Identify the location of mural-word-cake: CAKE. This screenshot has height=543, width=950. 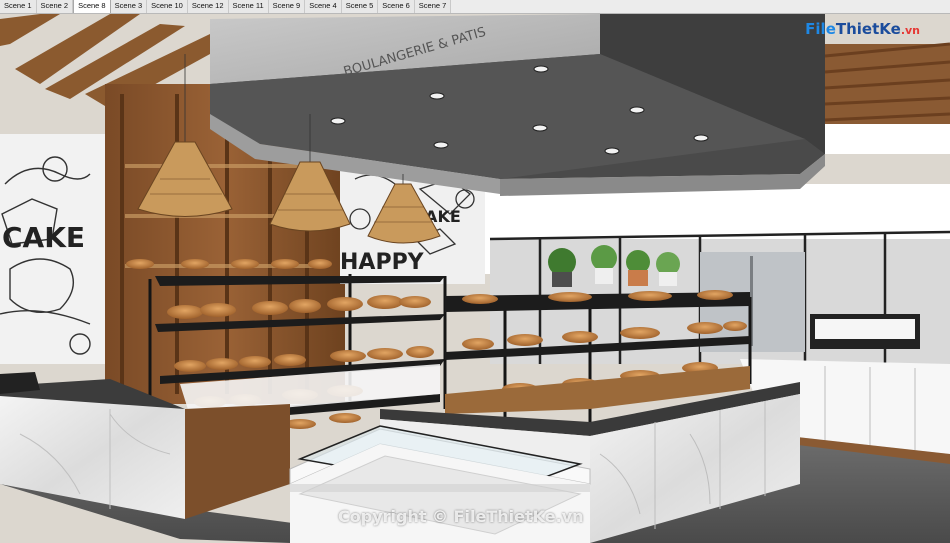
(43, 237).